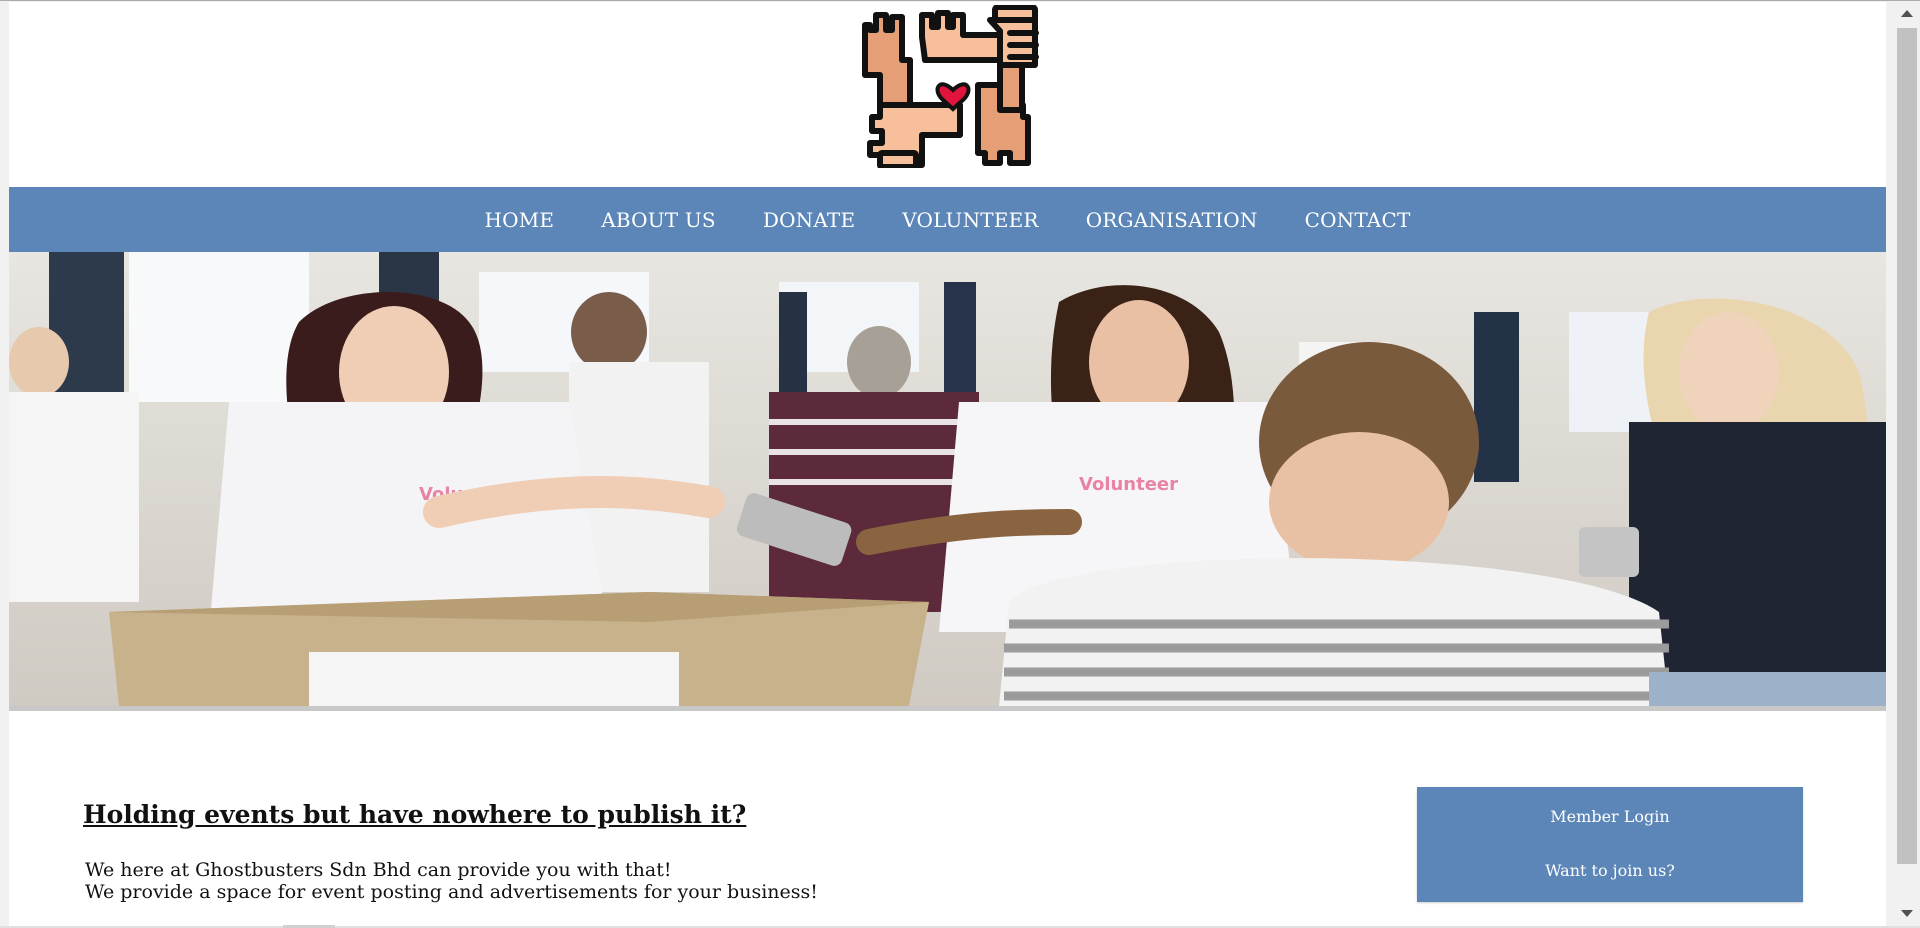 The image size is (1920, 928). Describe the element at coordinates (808, 220) in the screenshot. I see `nav-donate: DONATE` at that location.